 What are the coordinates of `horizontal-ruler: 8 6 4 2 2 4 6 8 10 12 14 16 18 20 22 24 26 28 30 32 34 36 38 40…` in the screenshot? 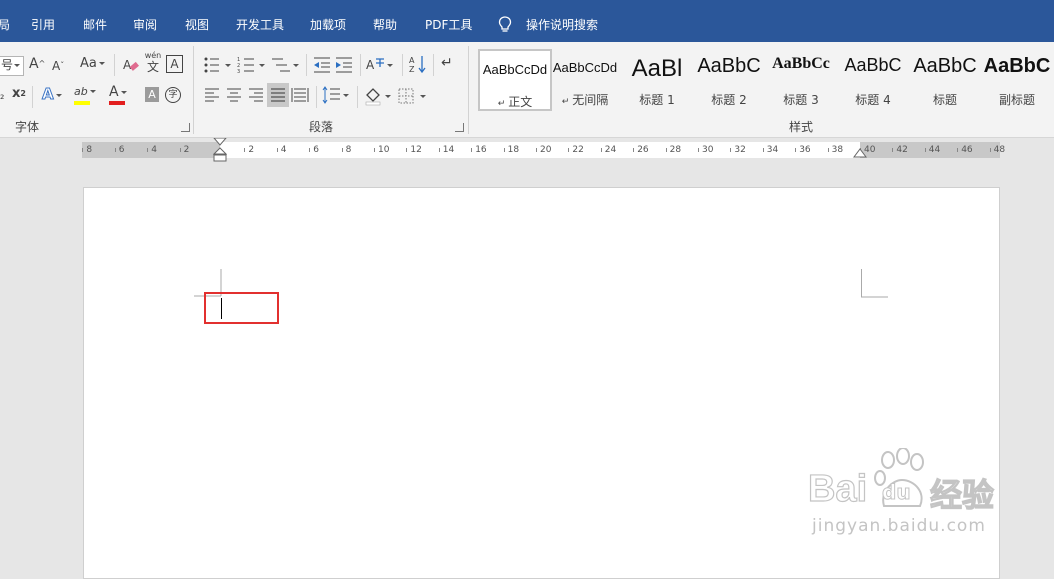 It's located at (543, 150).